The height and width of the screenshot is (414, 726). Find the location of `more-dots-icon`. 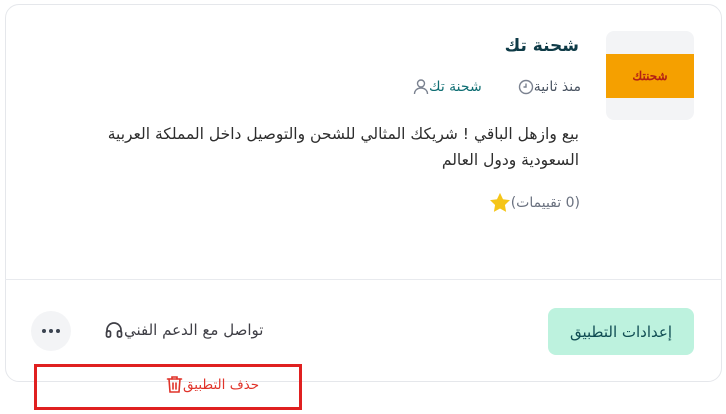

more-dots-icon is located at coordinates (51, 331).